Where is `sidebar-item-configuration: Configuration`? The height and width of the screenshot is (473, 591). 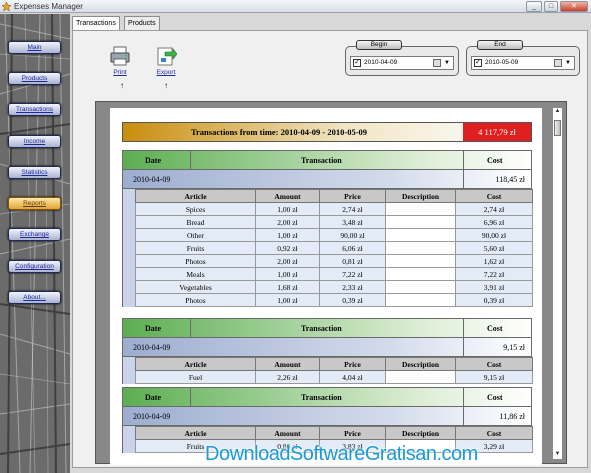 sidebar-item-configuration: Configuration is located at coordinates (34, 266).